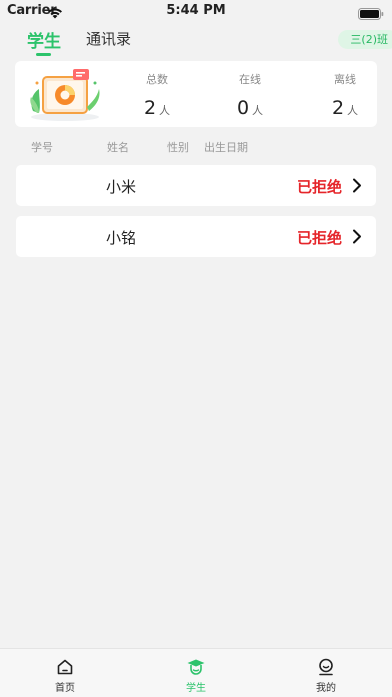 The height and width of the screenshot is (697, 392). What do you see at coordinates (196, 39) in the screenshot?
I see `top-tabs: 学生 通讯录` at bounding box center [196, 39].